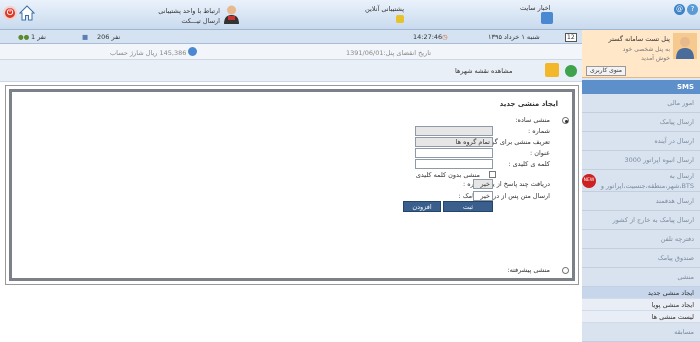 The image size is (700, 342). I want to click on menu-item-secretary: منشی, so click(641, 277).